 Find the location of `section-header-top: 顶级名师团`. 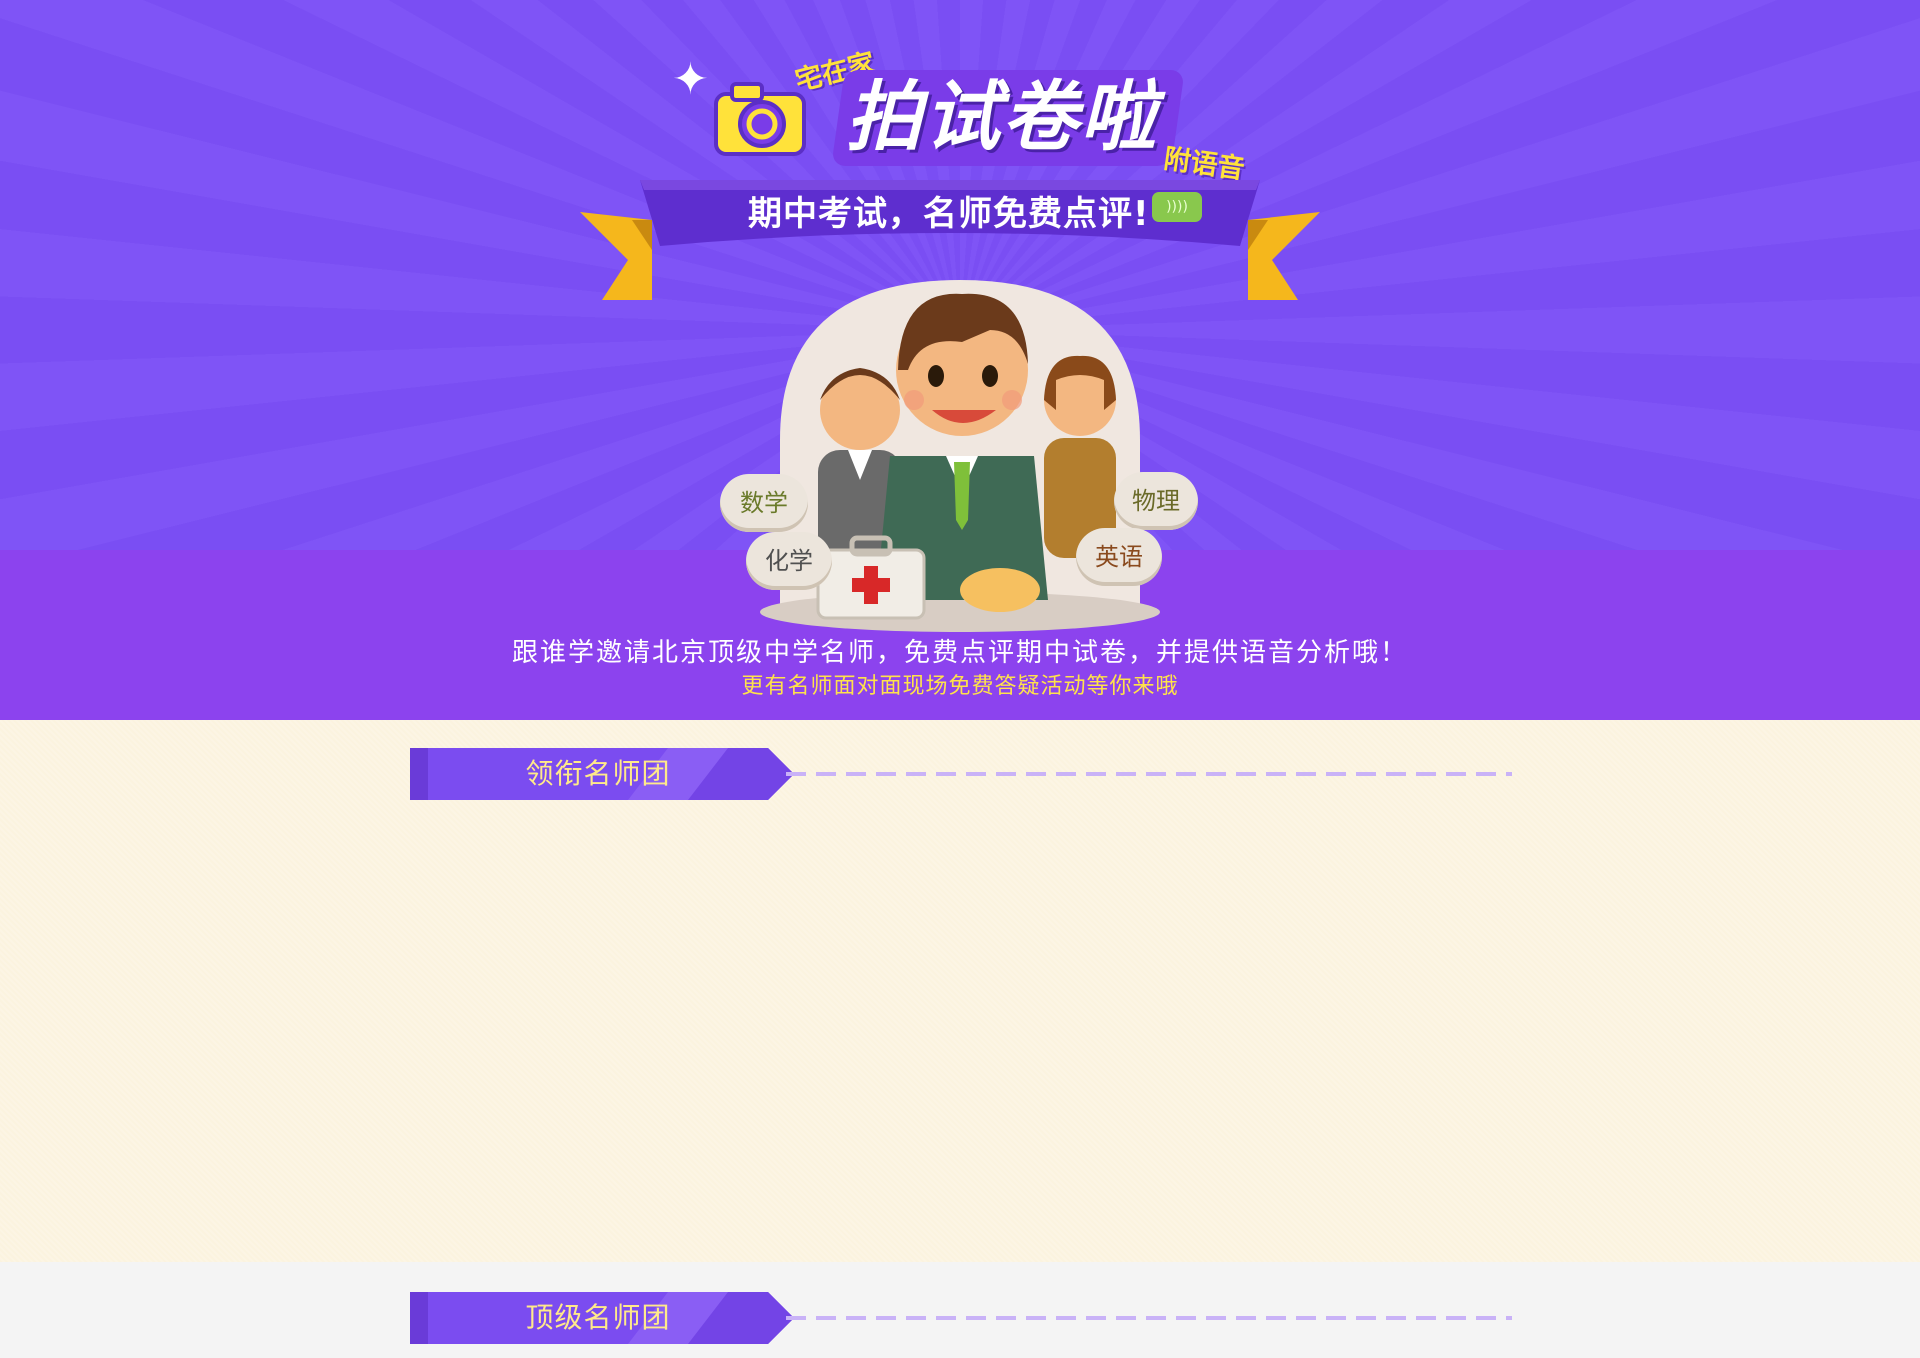

section-header-top: 顶级名师团 is located at coordinates (961, 1318).